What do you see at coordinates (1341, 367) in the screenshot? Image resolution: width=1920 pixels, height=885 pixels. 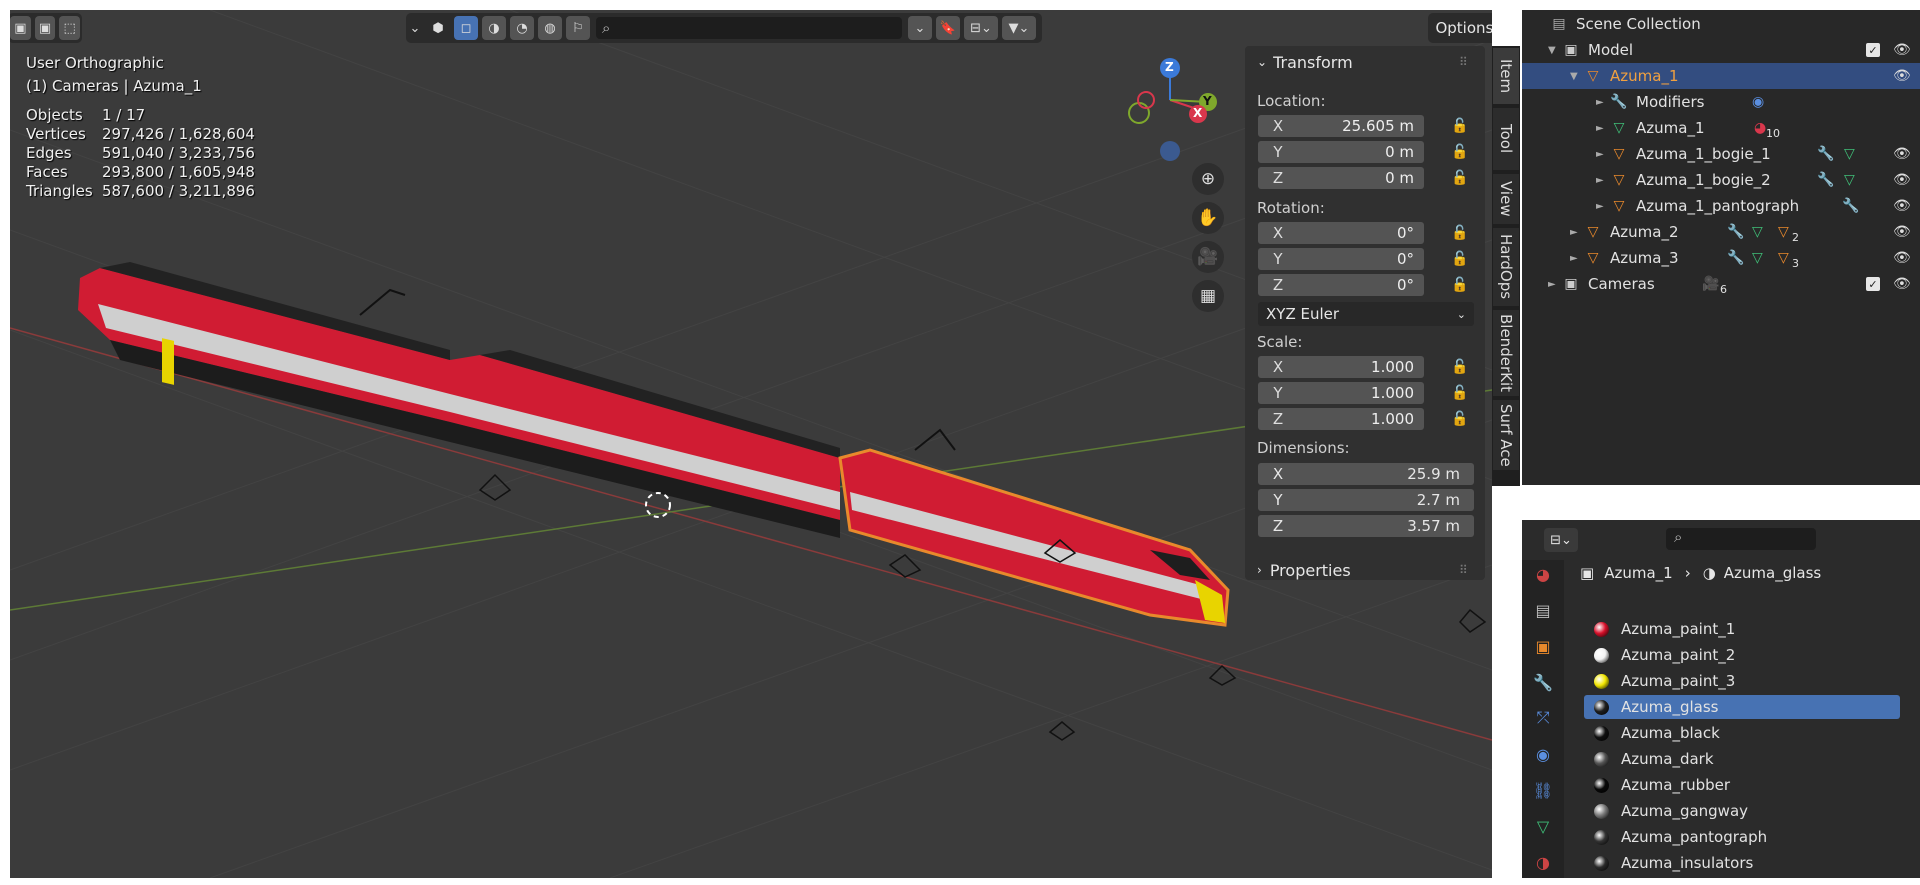 I see `scale-field-x: X 1.000` at bounding box center [1341, 367].